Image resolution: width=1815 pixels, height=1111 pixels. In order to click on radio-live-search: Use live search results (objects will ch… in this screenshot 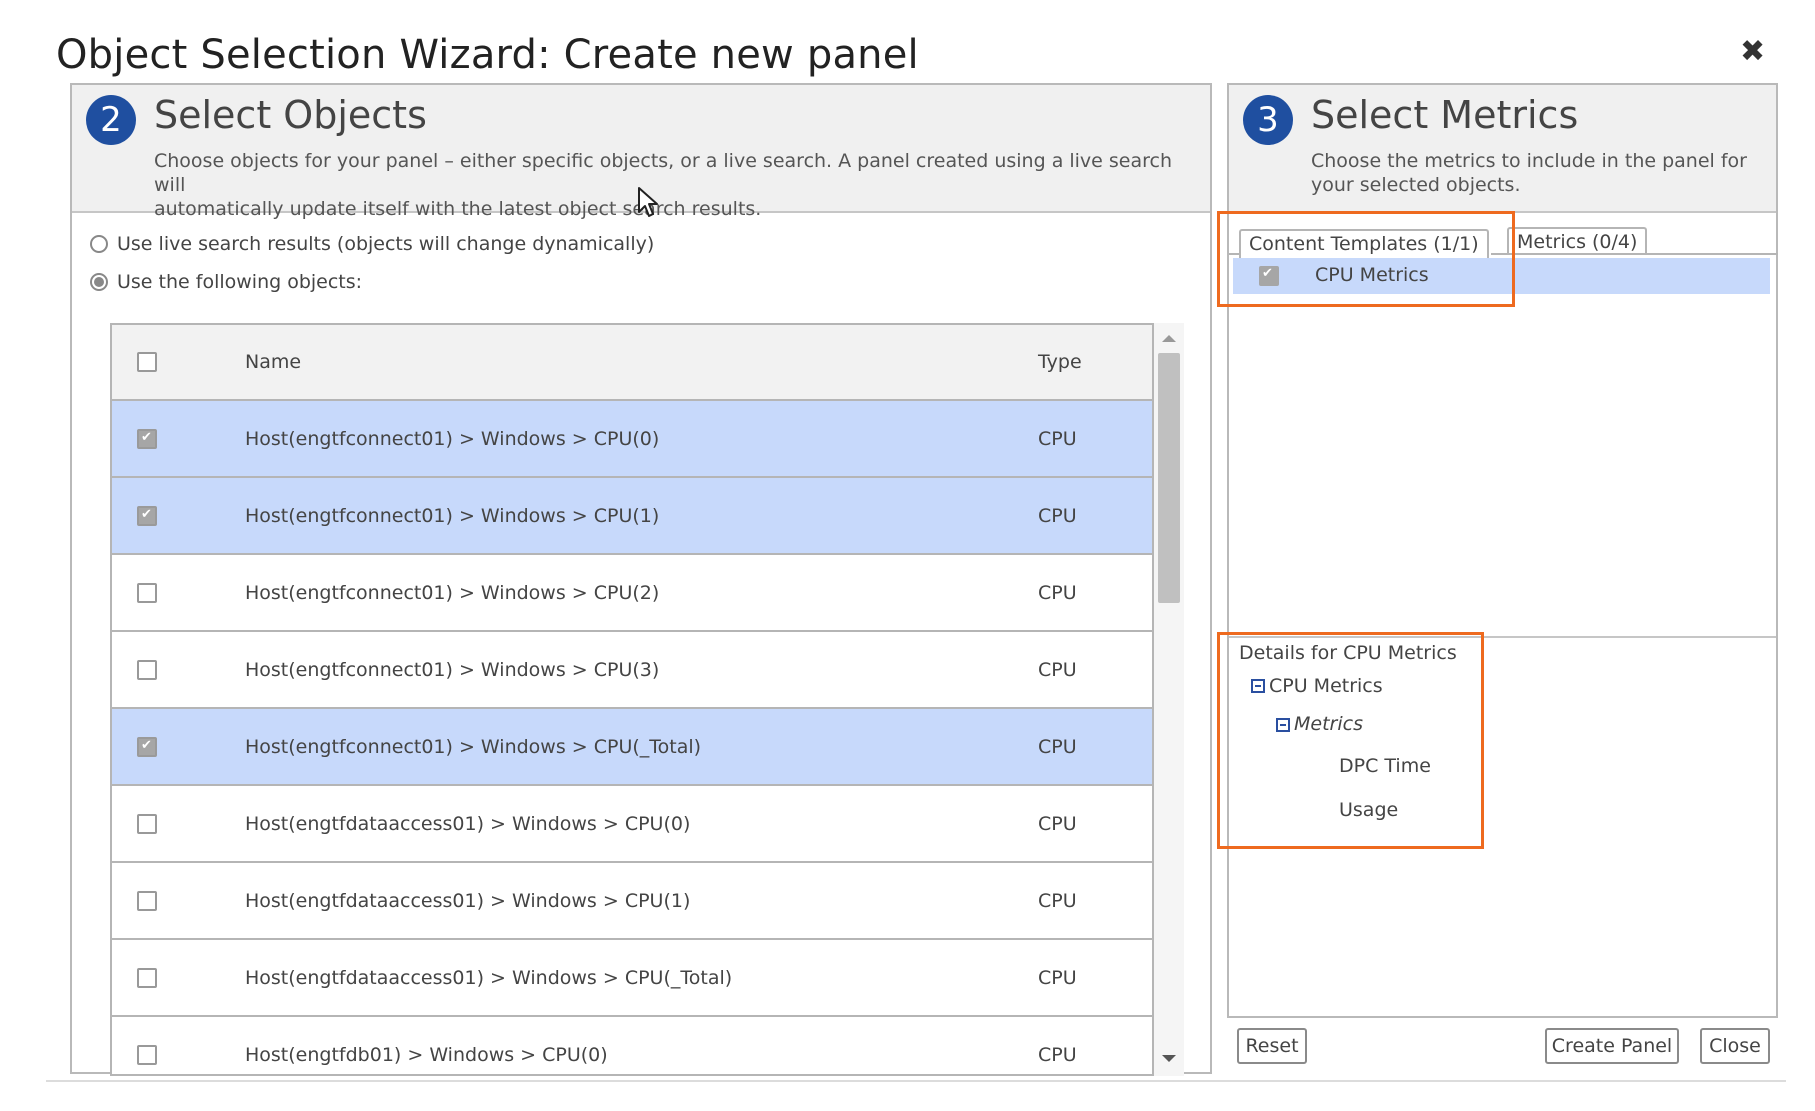, I will do `click(372, 244)`.